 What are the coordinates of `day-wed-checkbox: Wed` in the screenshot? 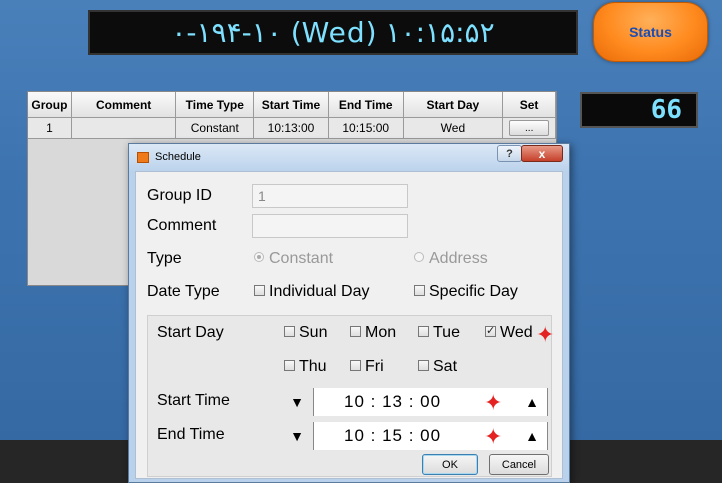 It's located at (509, 333).